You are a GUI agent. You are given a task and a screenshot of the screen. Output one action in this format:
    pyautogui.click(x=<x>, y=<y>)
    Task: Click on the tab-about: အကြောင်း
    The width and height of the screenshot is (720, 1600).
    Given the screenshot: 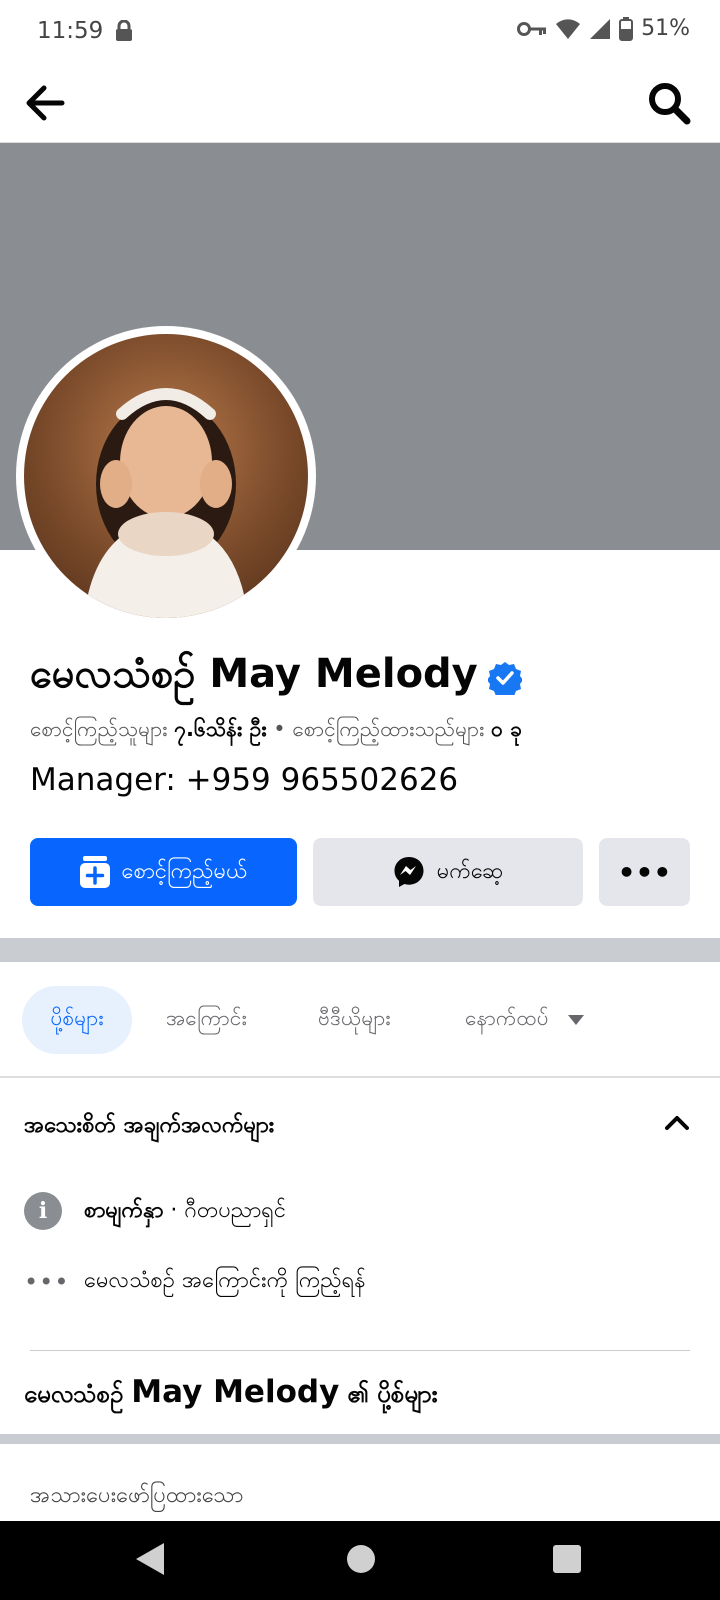 What is the action you would take?
    pyautogui.click(x=206, y=1020)
    